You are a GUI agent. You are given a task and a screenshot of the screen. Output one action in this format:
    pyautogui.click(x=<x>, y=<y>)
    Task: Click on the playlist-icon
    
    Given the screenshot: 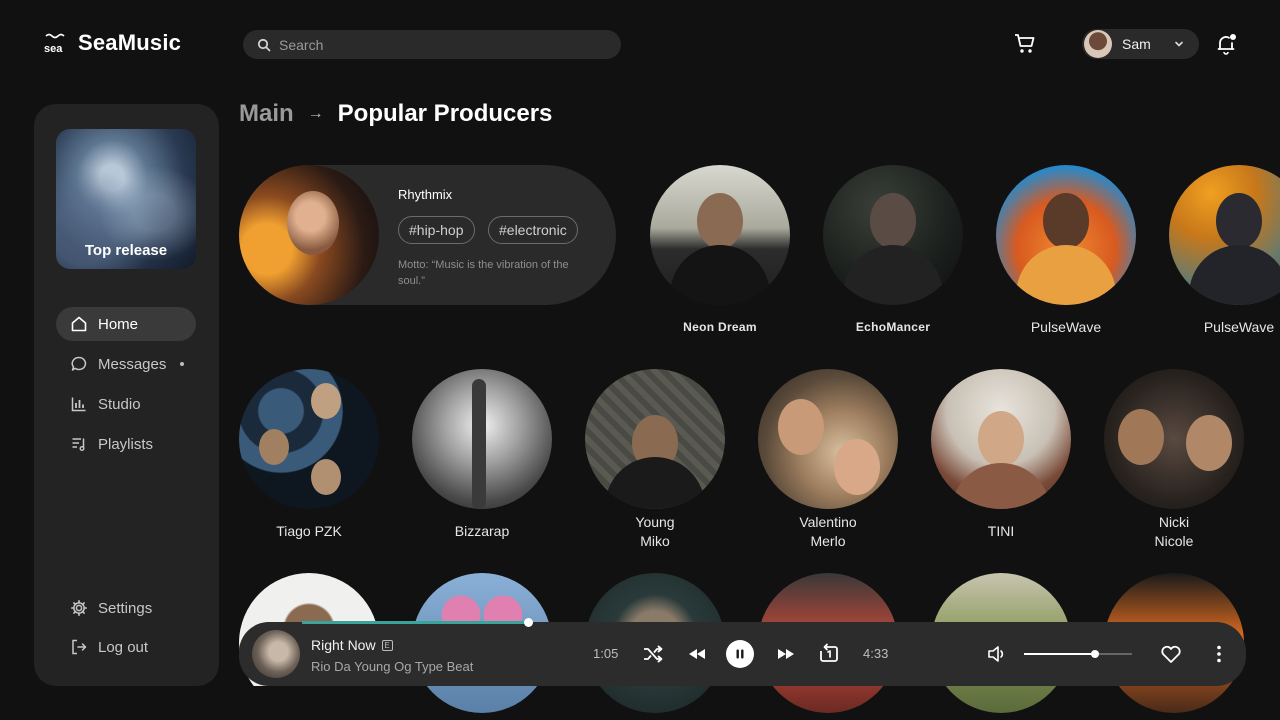 What is the action you would take?
    pyautogui.click(x=78, y=444)
    